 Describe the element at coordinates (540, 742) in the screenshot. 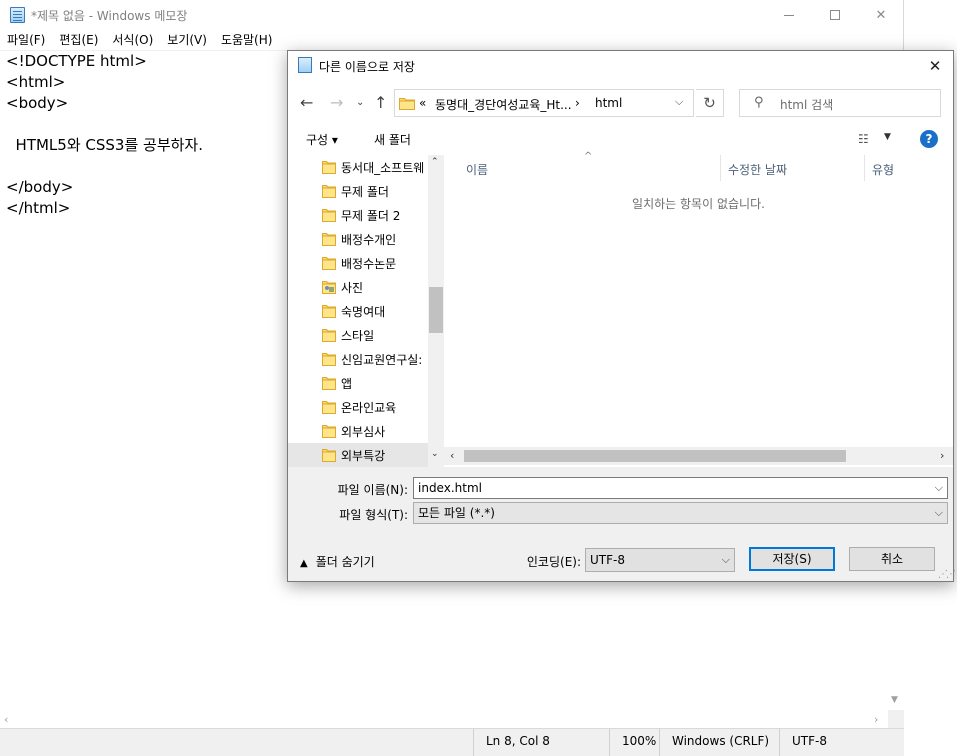

I see `status-position: Ln 8, Col 8` at that location.